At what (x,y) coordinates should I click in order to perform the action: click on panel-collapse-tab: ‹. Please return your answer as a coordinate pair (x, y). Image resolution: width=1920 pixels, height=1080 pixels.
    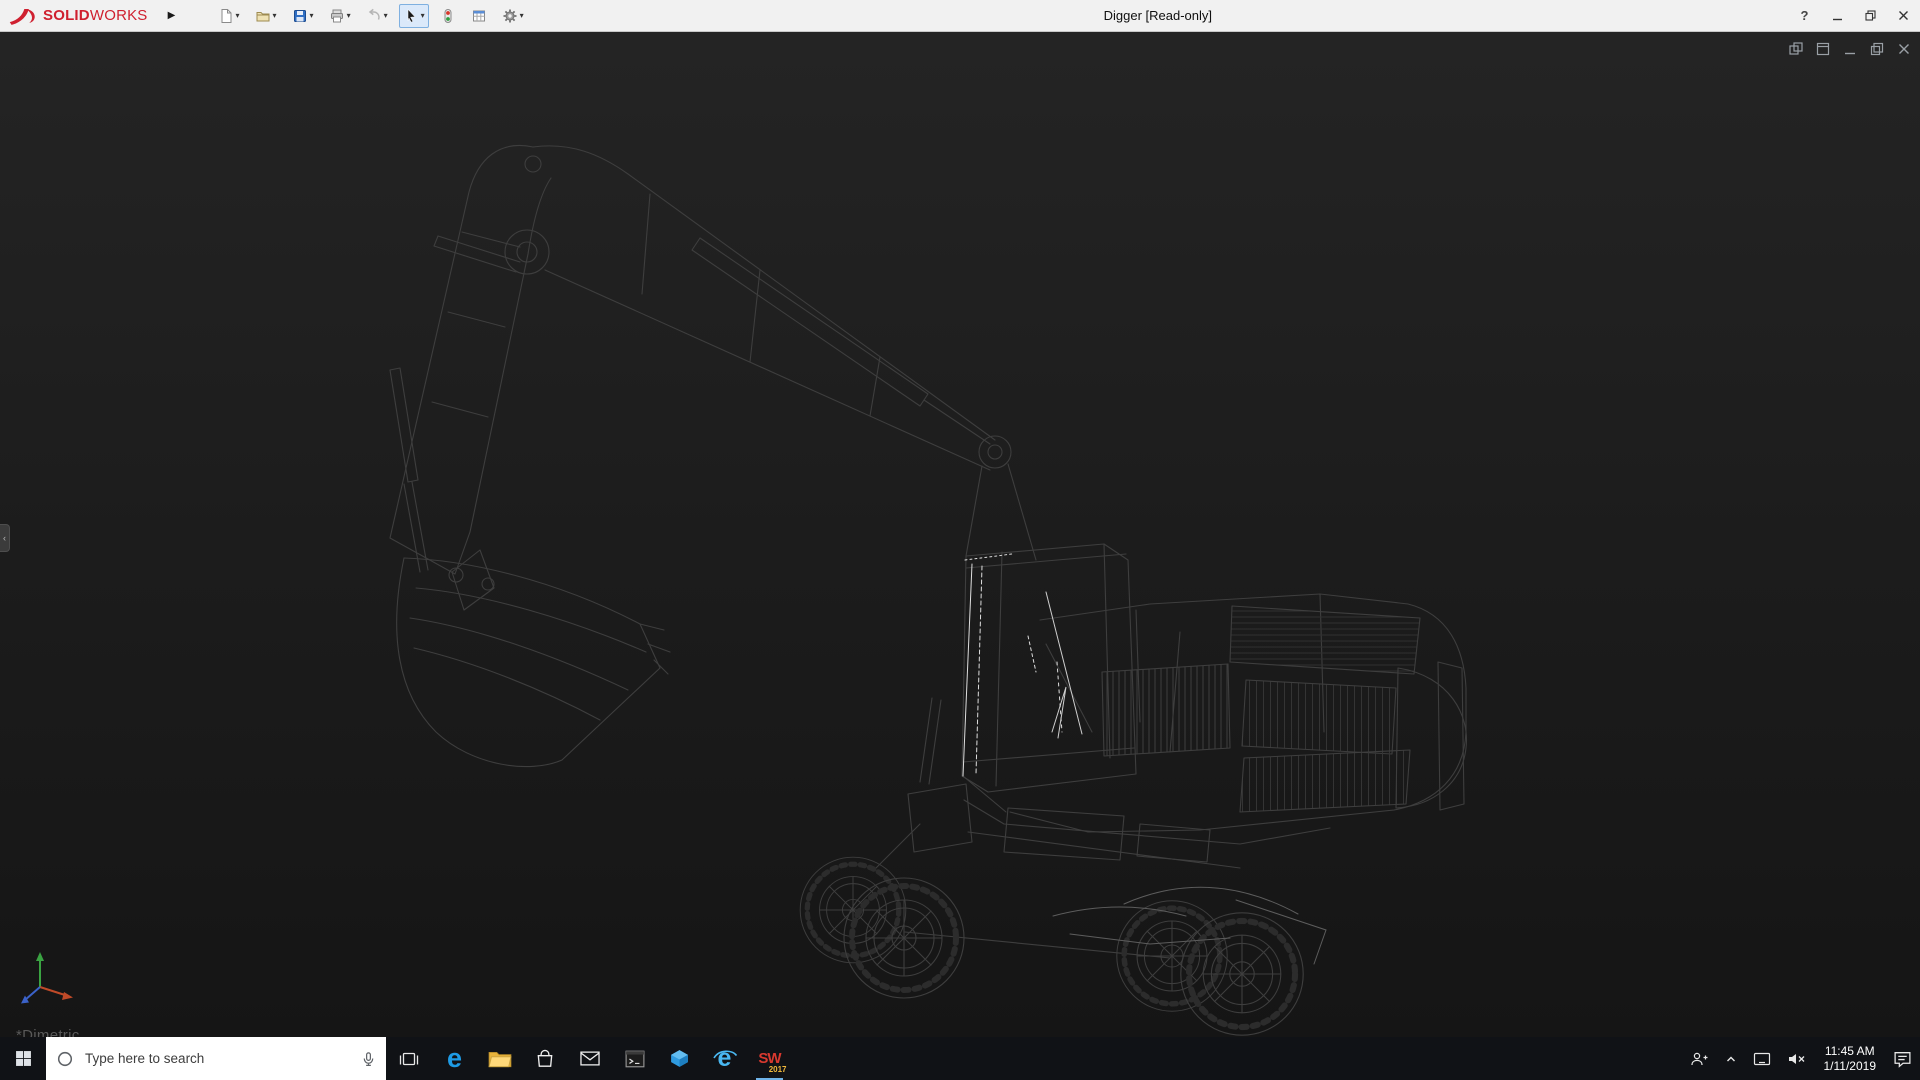
    Looking at the image, I should click on (5, 538).